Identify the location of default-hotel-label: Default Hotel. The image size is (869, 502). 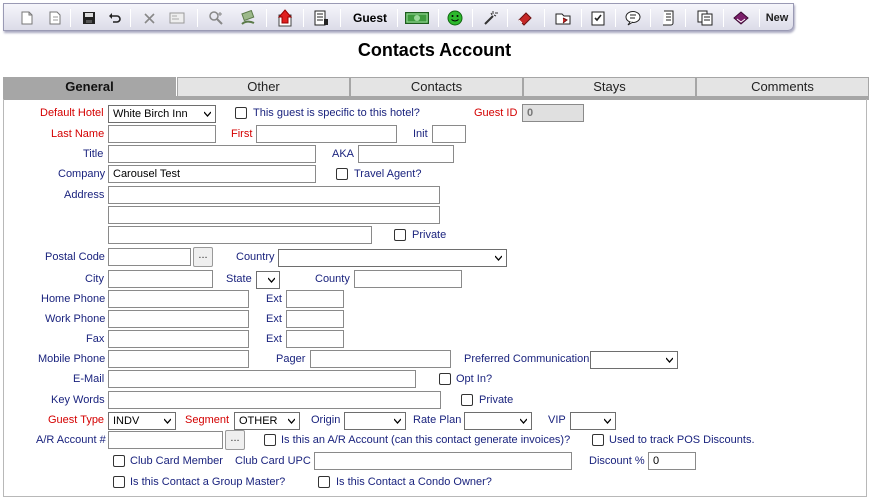
(72, 113).